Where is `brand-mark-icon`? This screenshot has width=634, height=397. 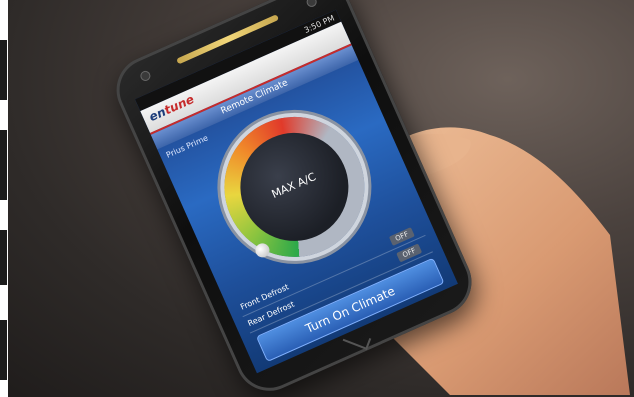 brand-mark-icon is located at coordinates (357, 339).